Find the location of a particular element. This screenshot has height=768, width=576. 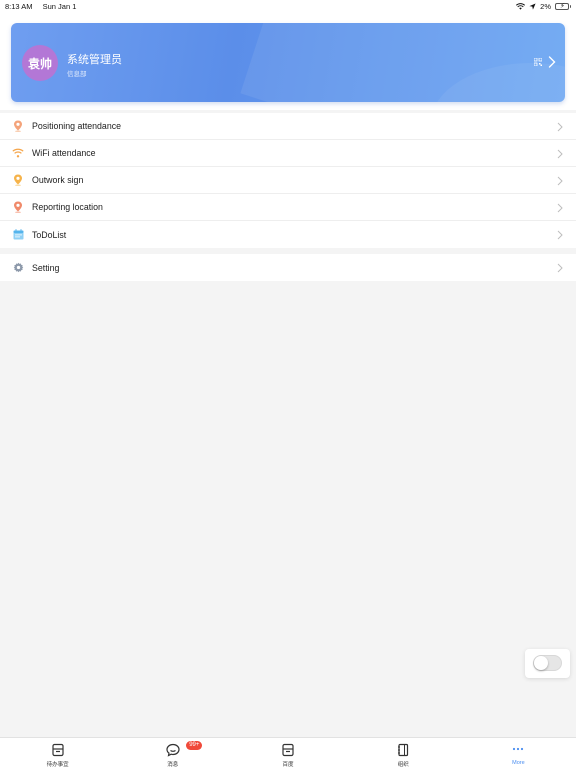

tab-todo: 待办事宜 is located at coordinates (57, 753).